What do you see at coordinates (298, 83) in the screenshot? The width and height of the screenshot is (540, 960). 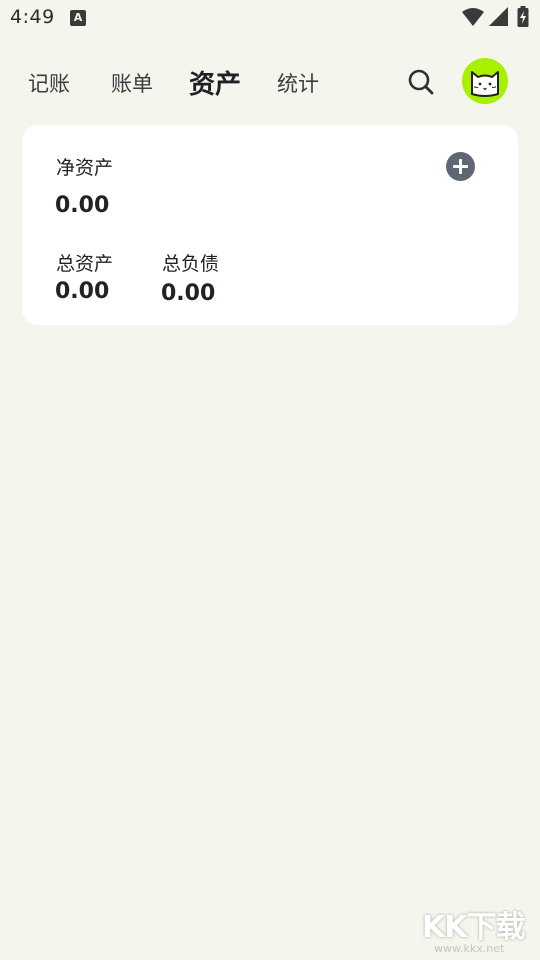 I see `tab-statistics: 统计` at bounding box center [298, 83].